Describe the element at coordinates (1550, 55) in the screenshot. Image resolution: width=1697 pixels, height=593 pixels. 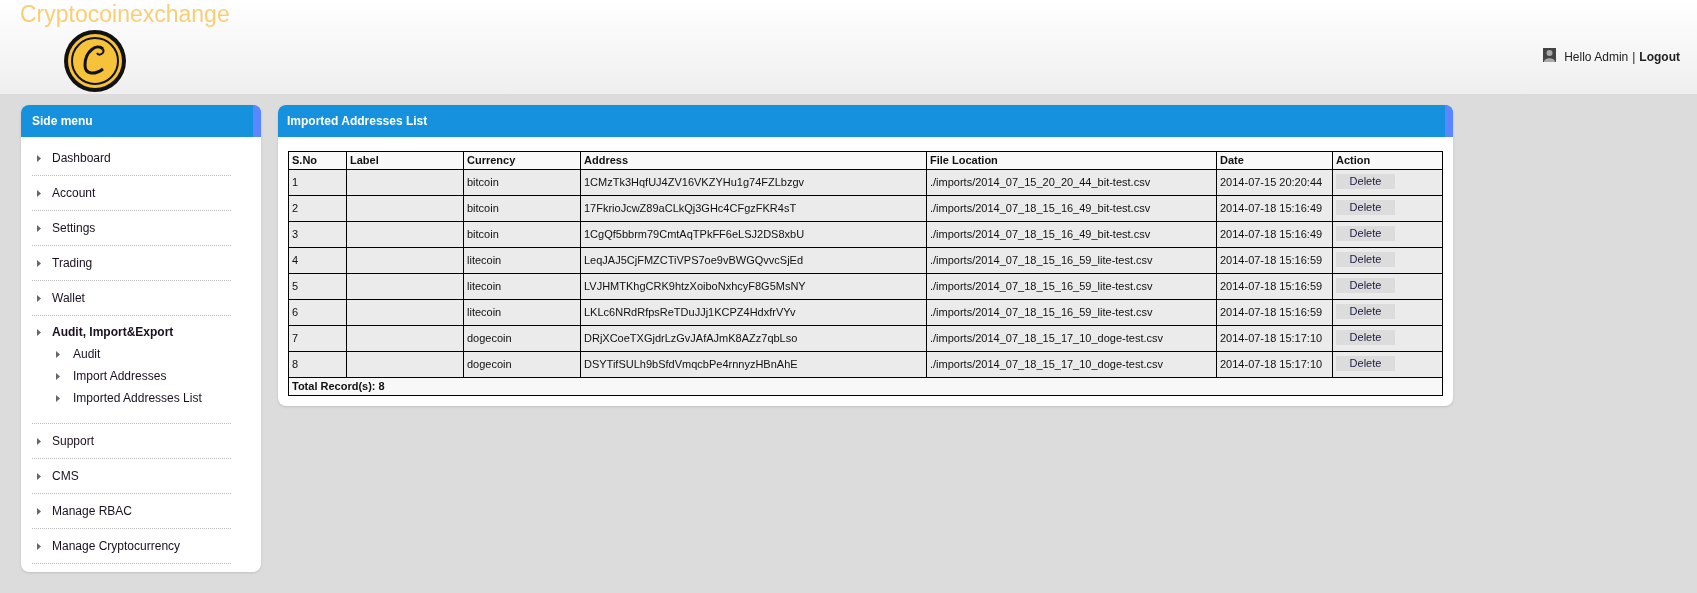
I see `user-icon` at that location.